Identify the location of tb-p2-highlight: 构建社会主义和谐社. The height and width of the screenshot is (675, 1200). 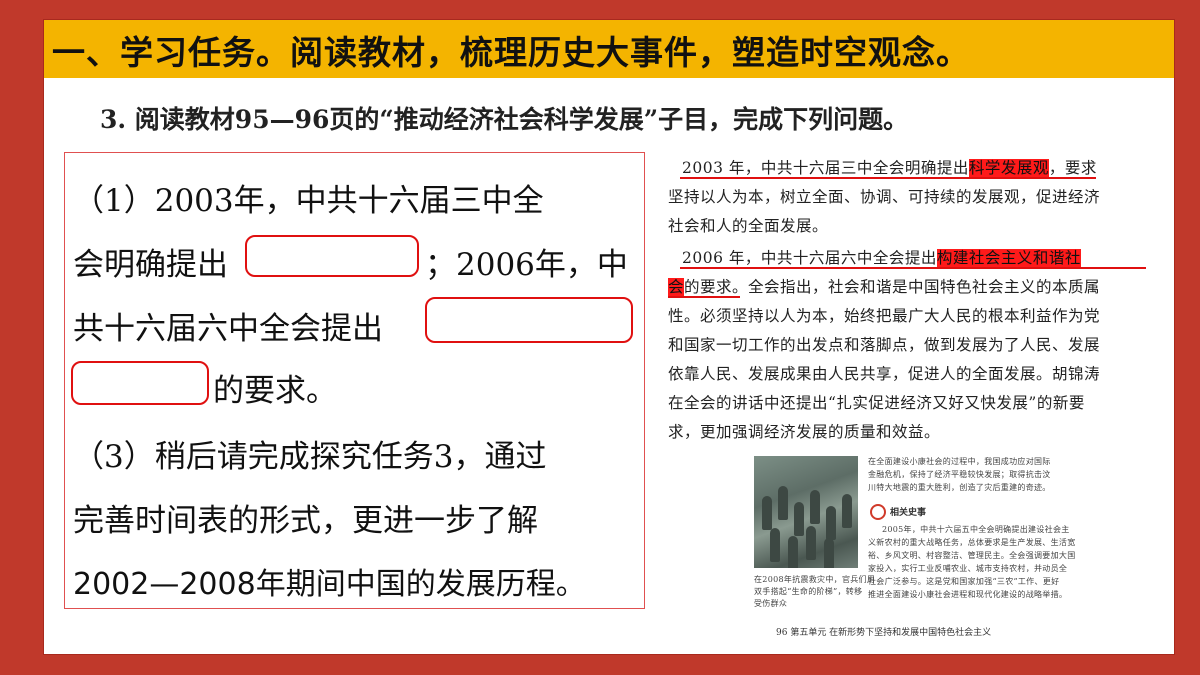
(1008, 258).